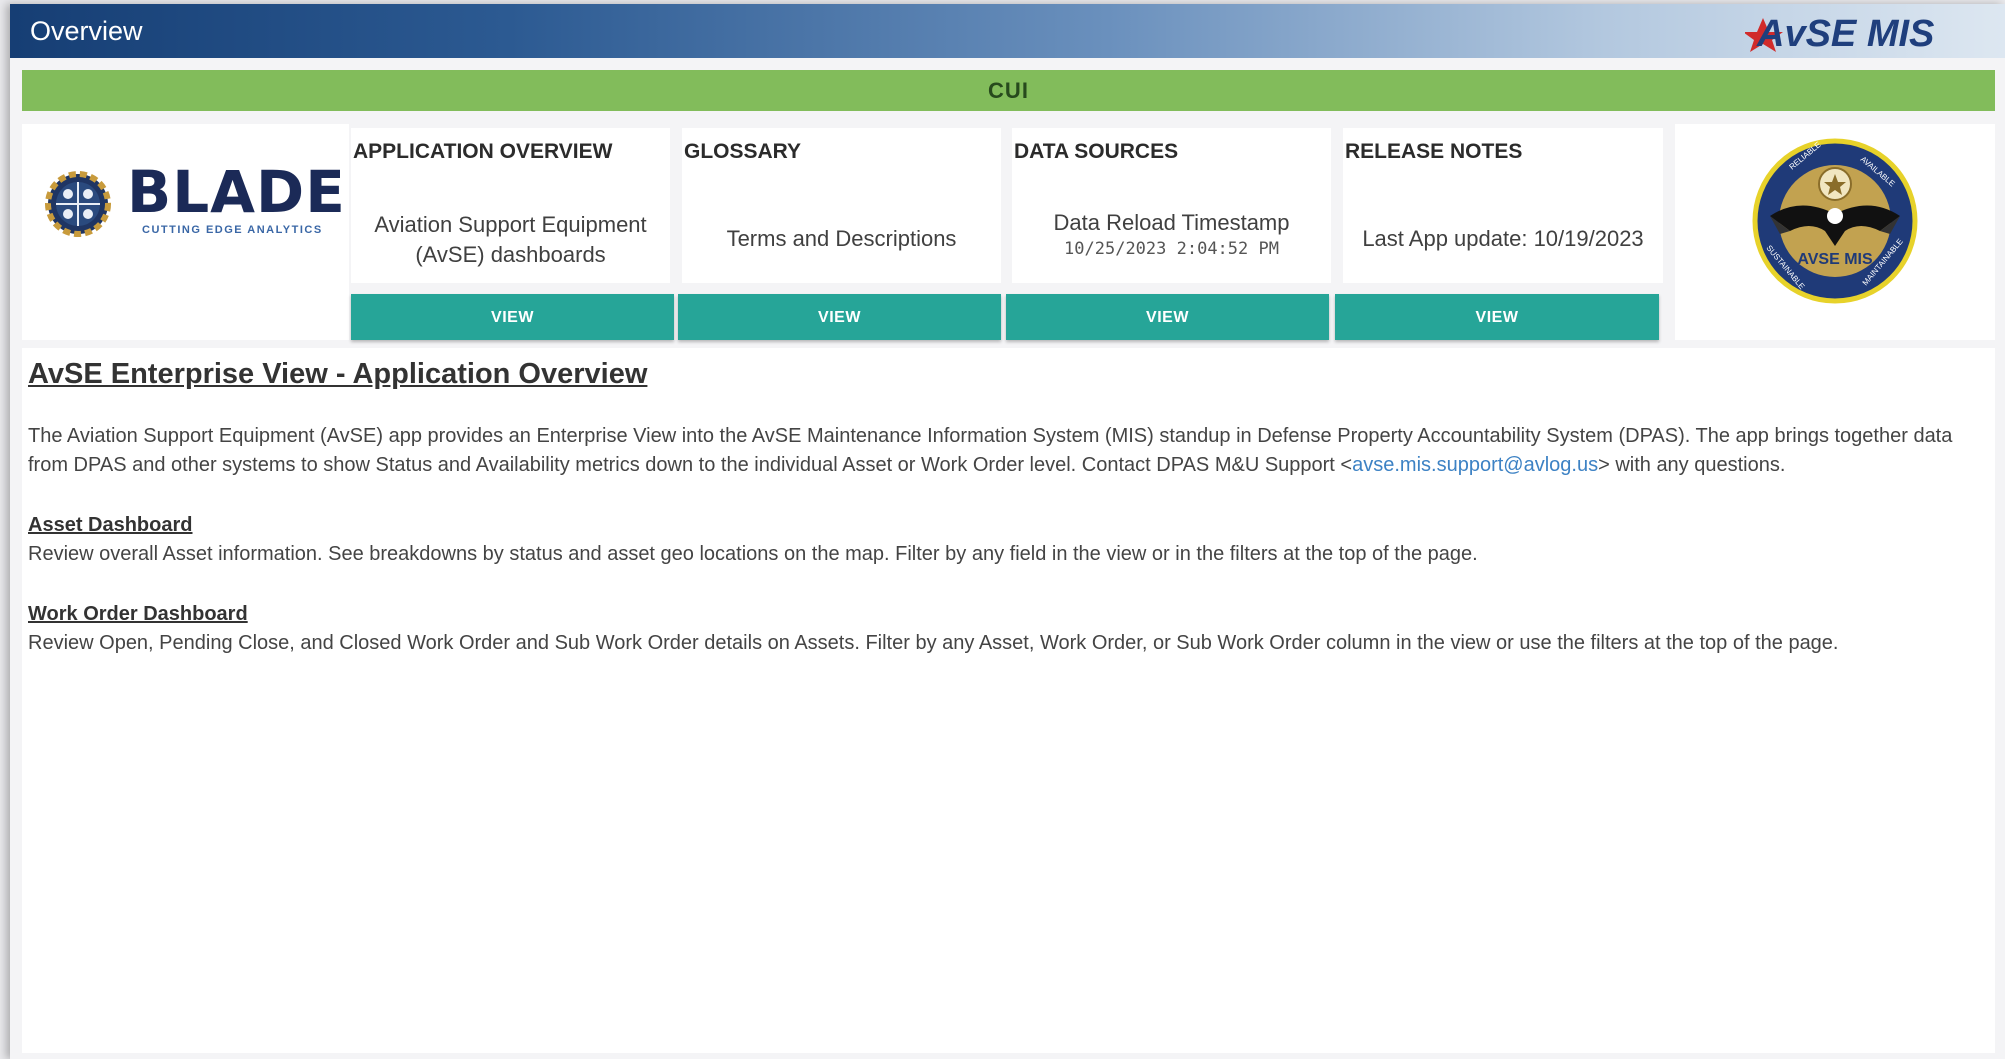  What do you see at coordinates (1692, 465) in the screenshot?
I see `intro-text-end: > with any questions.` at bounding box center [1692, 465].